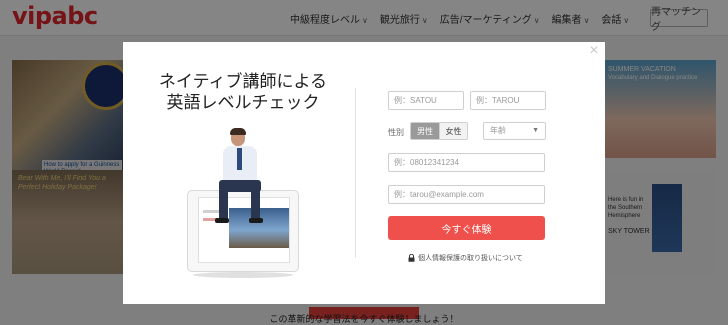 The height and width of the screenshot is (325, 728). I want to click on tablet-screen, so click(244, 230).